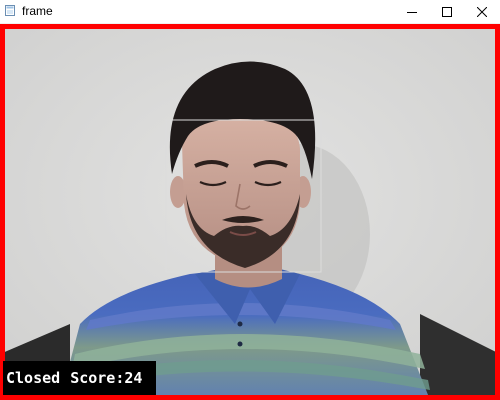  Describe the element at coordinates (250, 12) in the screenshot. I see `title-bar: frame` at that location.